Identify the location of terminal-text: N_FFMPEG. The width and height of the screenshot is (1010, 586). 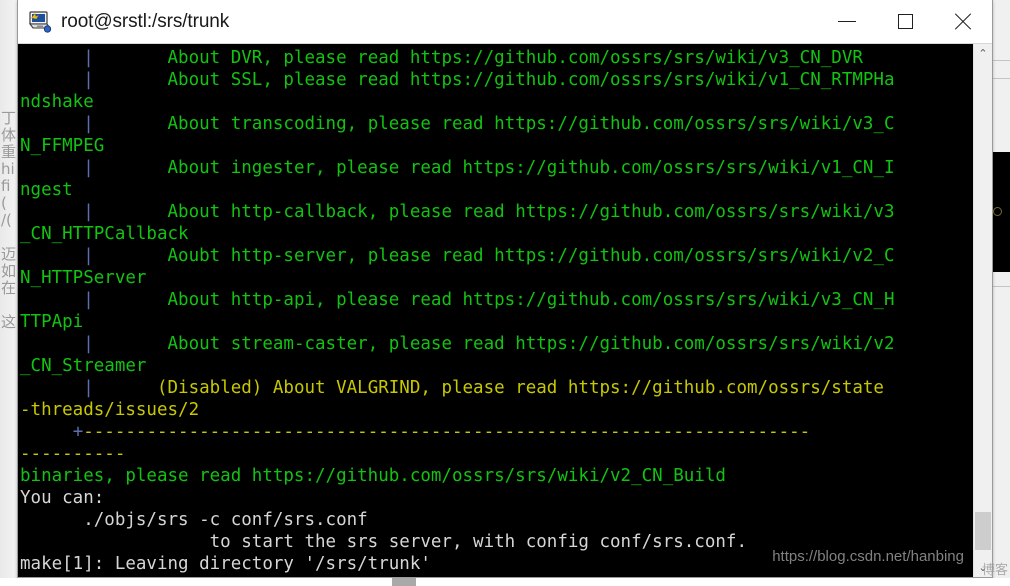
(62, 146).